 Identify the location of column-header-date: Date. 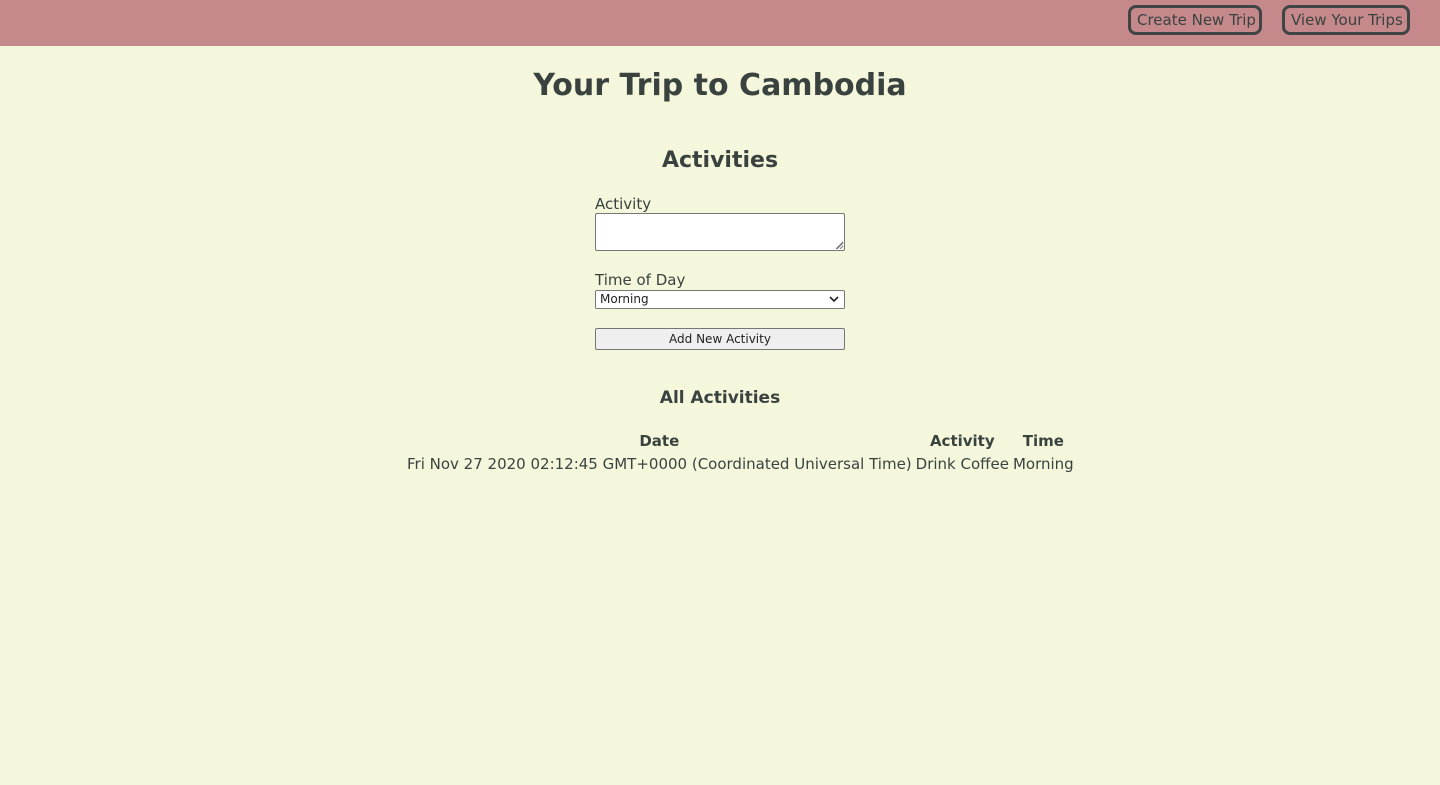
(659, 441).